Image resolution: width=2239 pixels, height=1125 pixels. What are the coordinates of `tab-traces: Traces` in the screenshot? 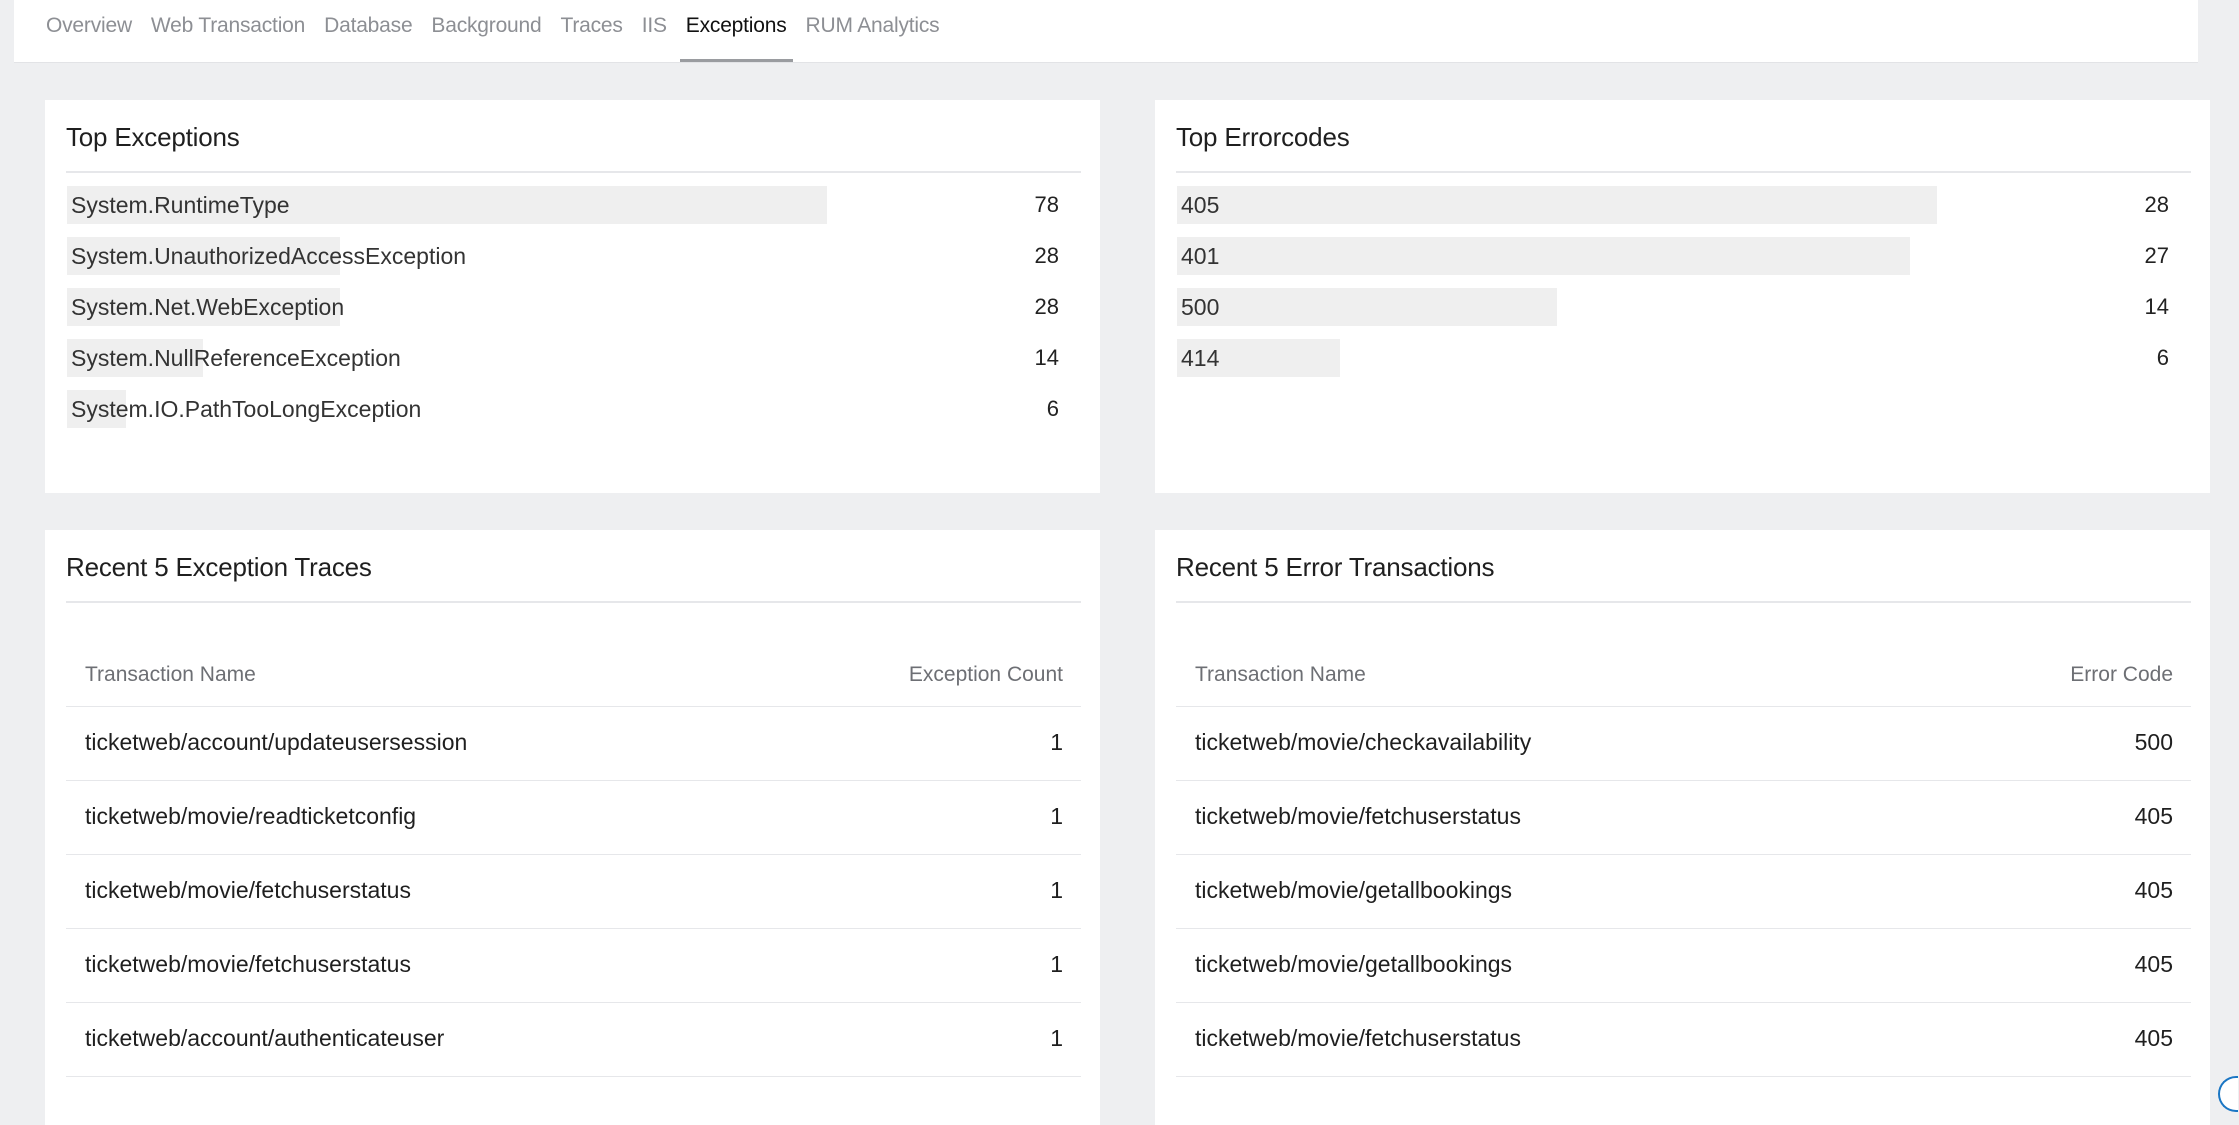 It's located at (592, 31).